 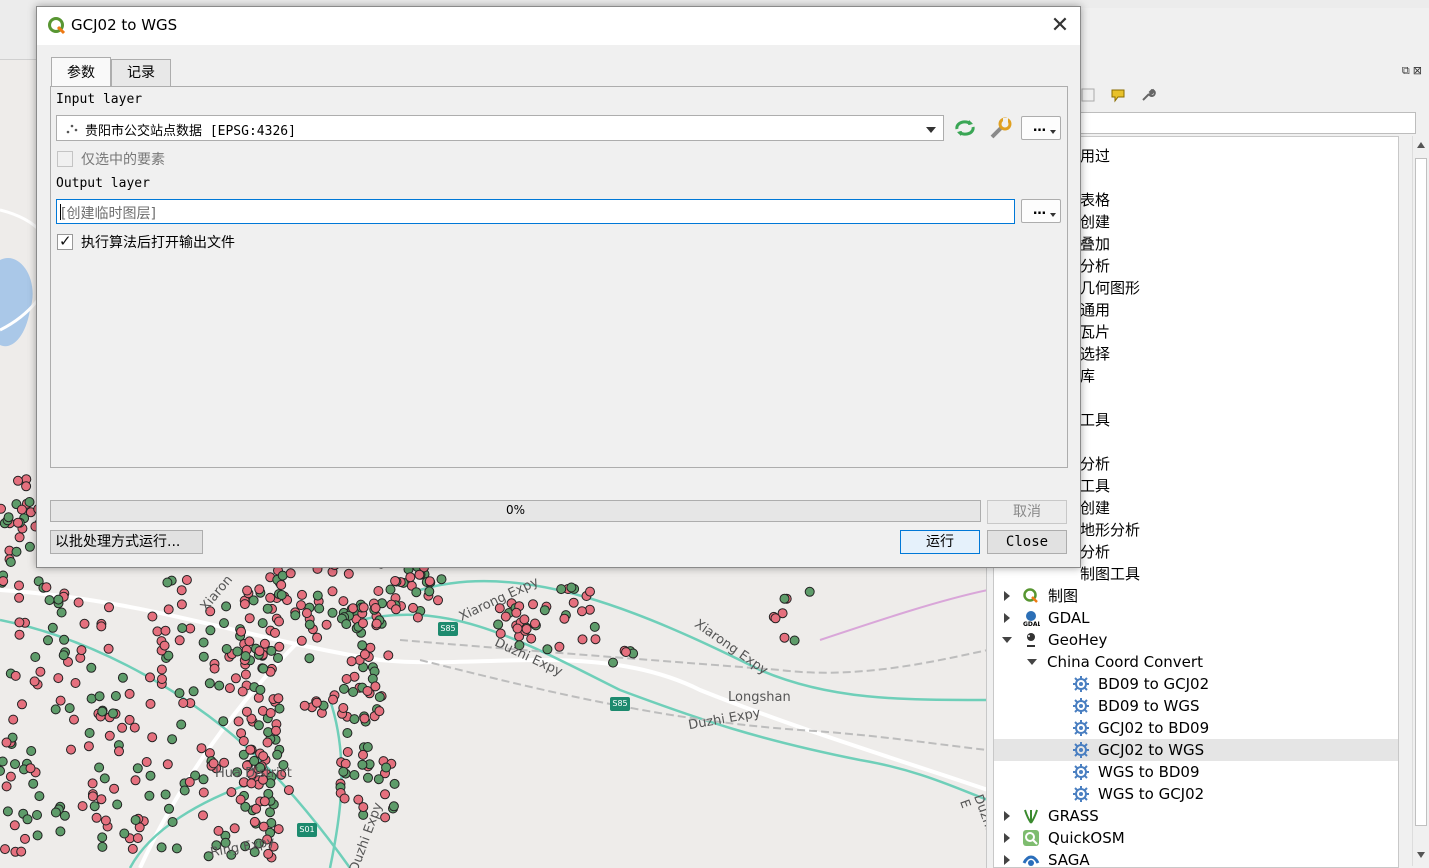 What do you see at coordinates (965, 128) in the screenshot?
I see `iterate-icon` at bounding box center [965, 128].